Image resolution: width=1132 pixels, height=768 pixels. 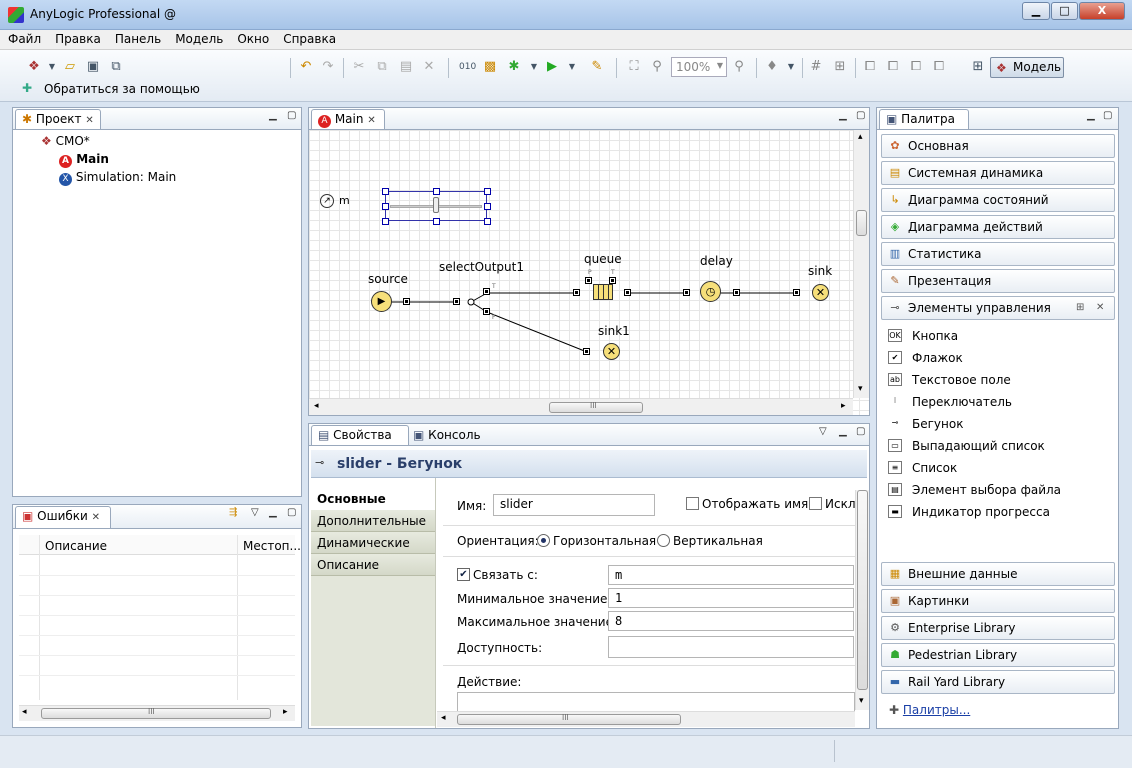 What do you see at coordinates (429, 67) in the screenshot?
I see `delete-icon: ✕` at bounding box center [429, 67].